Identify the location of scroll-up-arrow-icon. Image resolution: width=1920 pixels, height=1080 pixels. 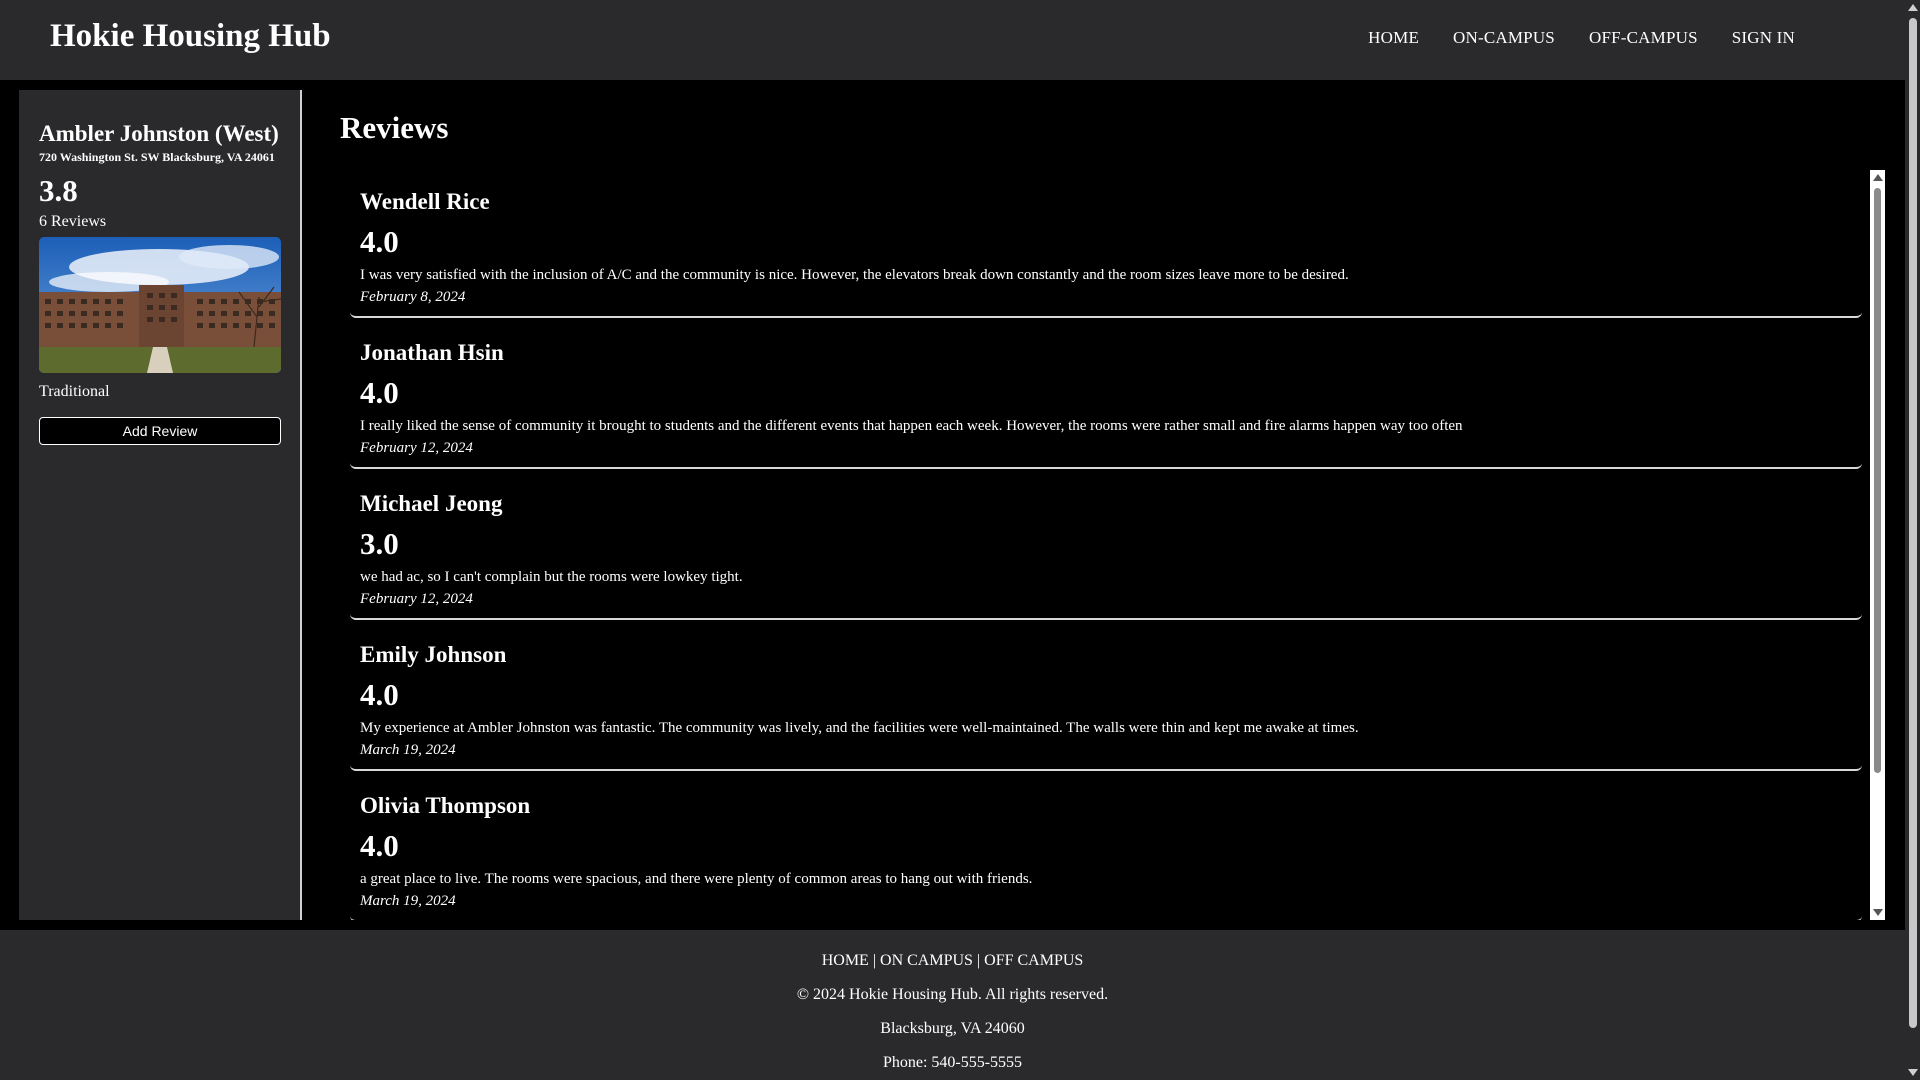
(1878, 177).